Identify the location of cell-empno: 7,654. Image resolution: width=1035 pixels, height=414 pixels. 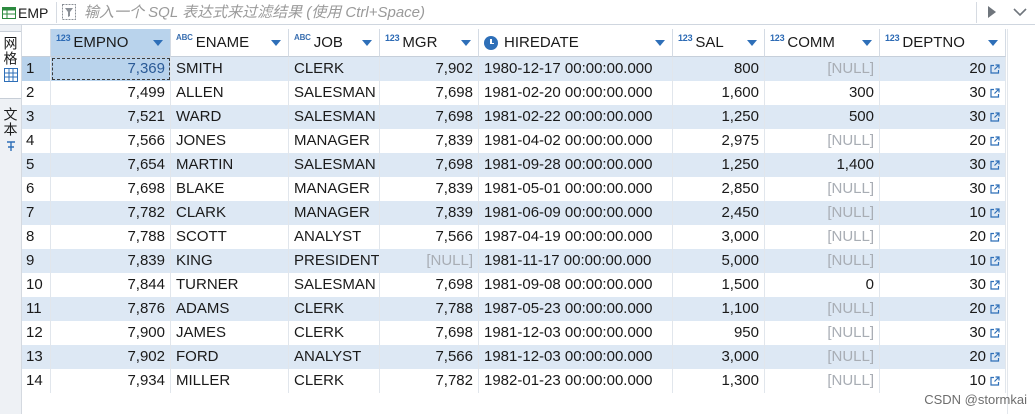
(111, 165).